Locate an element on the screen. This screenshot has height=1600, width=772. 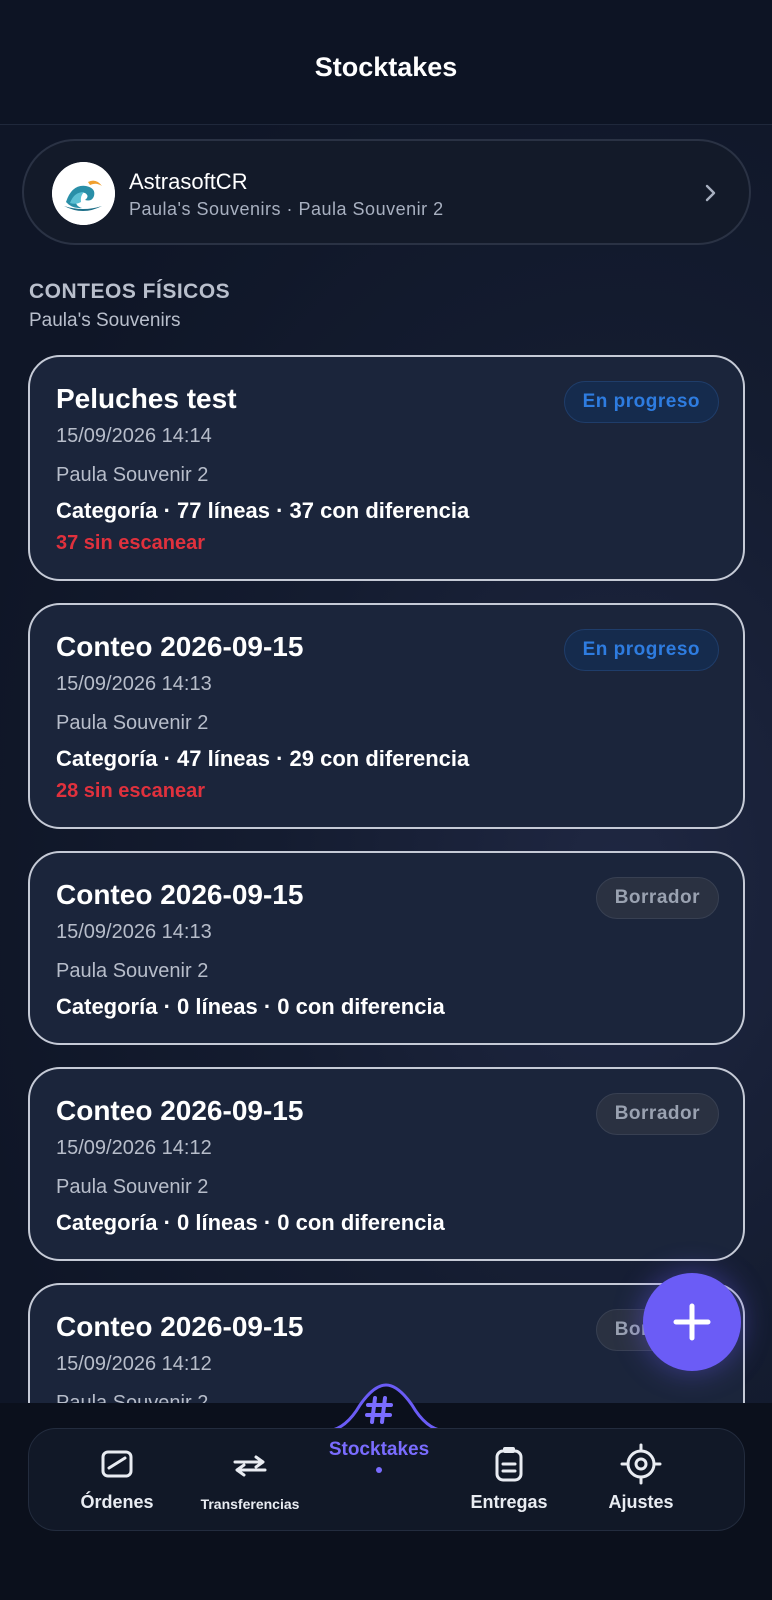
nav-label: Transferencias is located at coordinates (250, 1504).